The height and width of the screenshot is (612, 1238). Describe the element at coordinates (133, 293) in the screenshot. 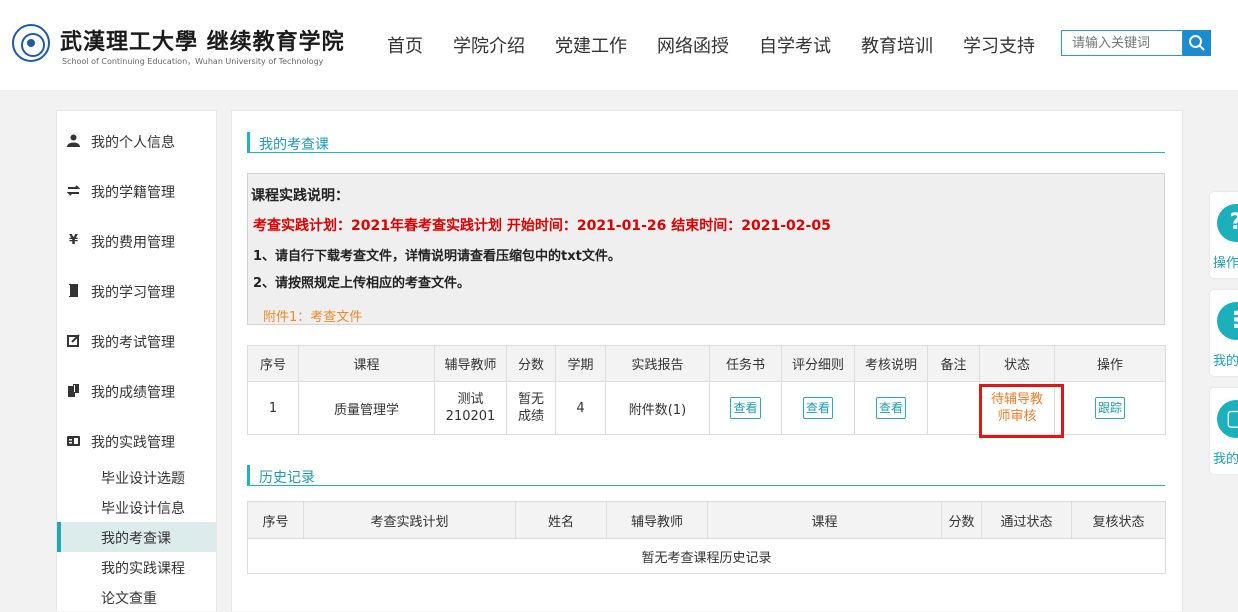

I see `sidebar-item-label: 我的学习管理` at that location.